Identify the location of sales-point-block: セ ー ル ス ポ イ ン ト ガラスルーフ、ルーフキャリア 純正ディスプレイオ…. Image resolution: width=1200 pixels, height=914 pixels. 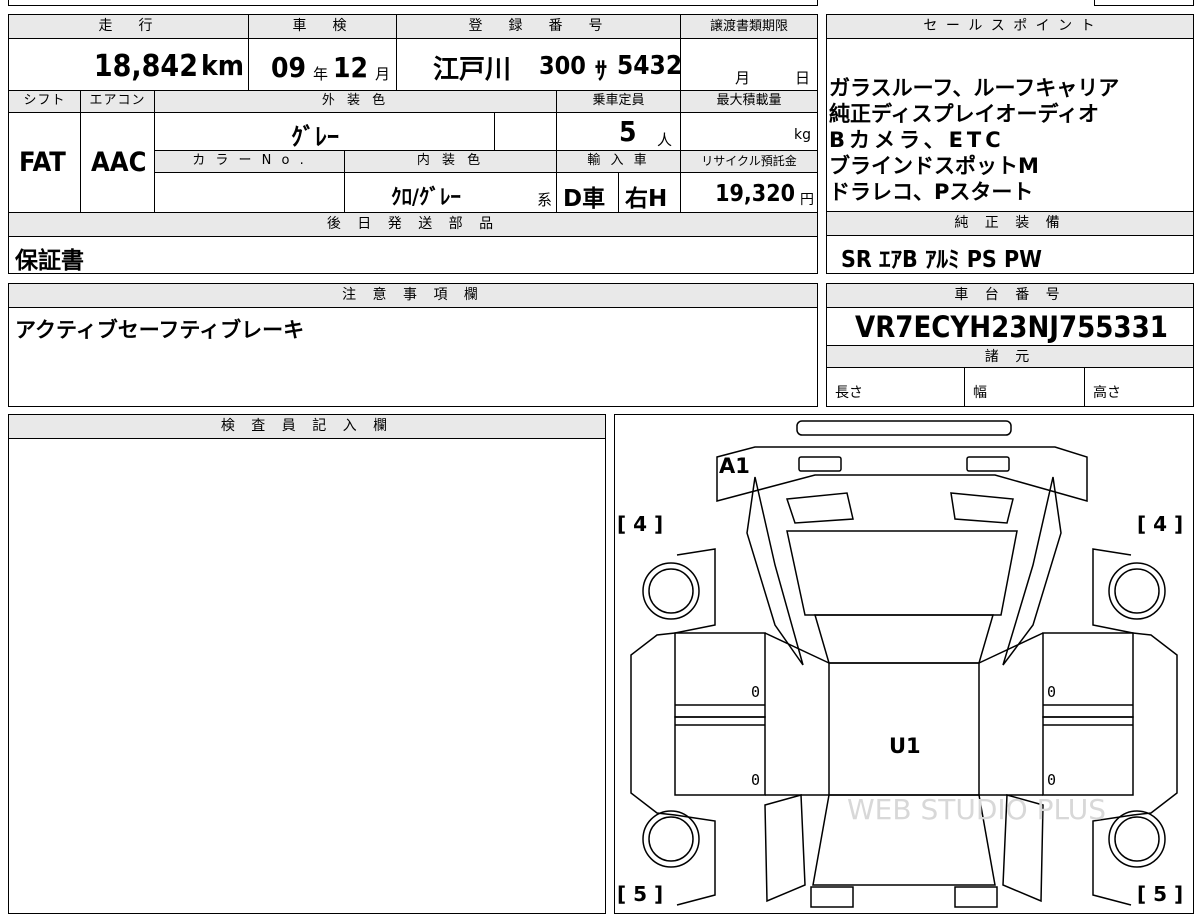
(1010, 113).